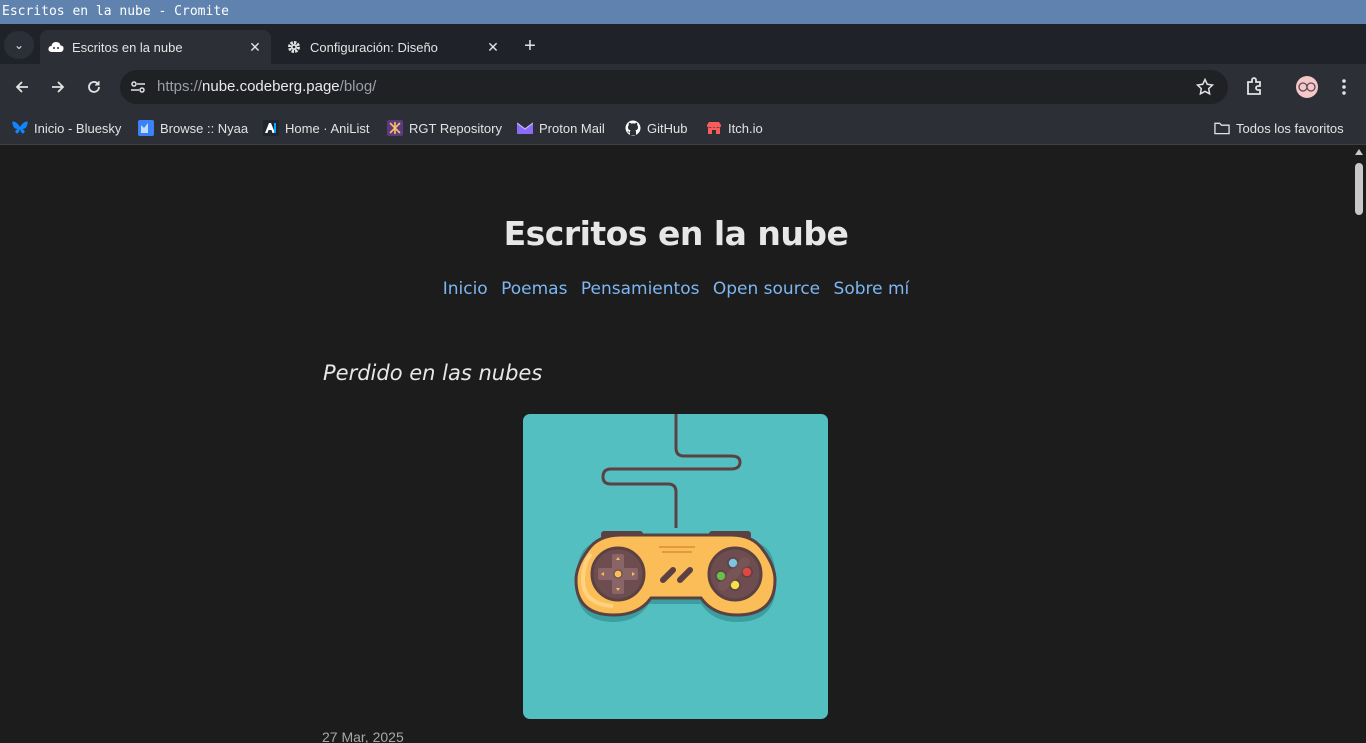  Describe the element at coordinates (525, 128) in the screenshot. I see `protonmail-icon` at that location.